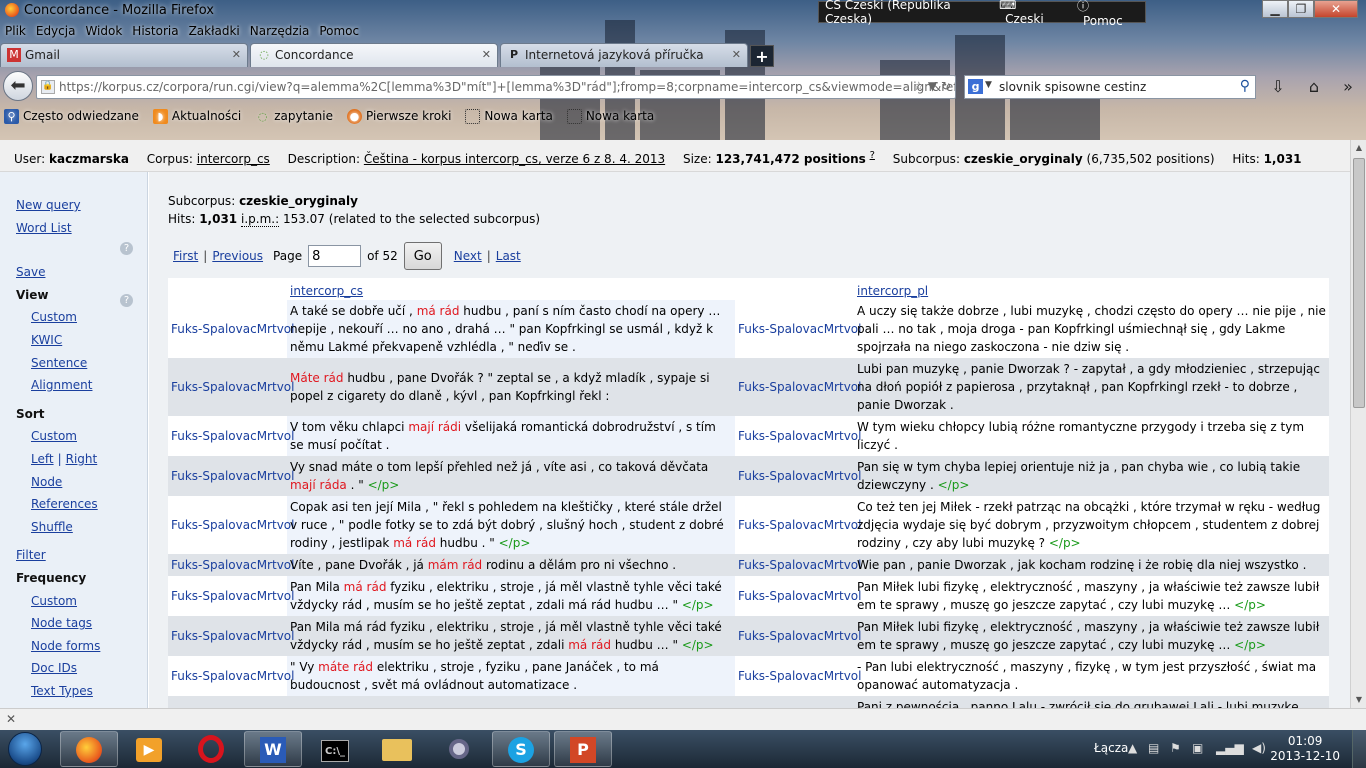  Describe the element at coordinates (73, 646) in the screenshot. I see `sidebar-freq-node-forms: Node forms` at that location.